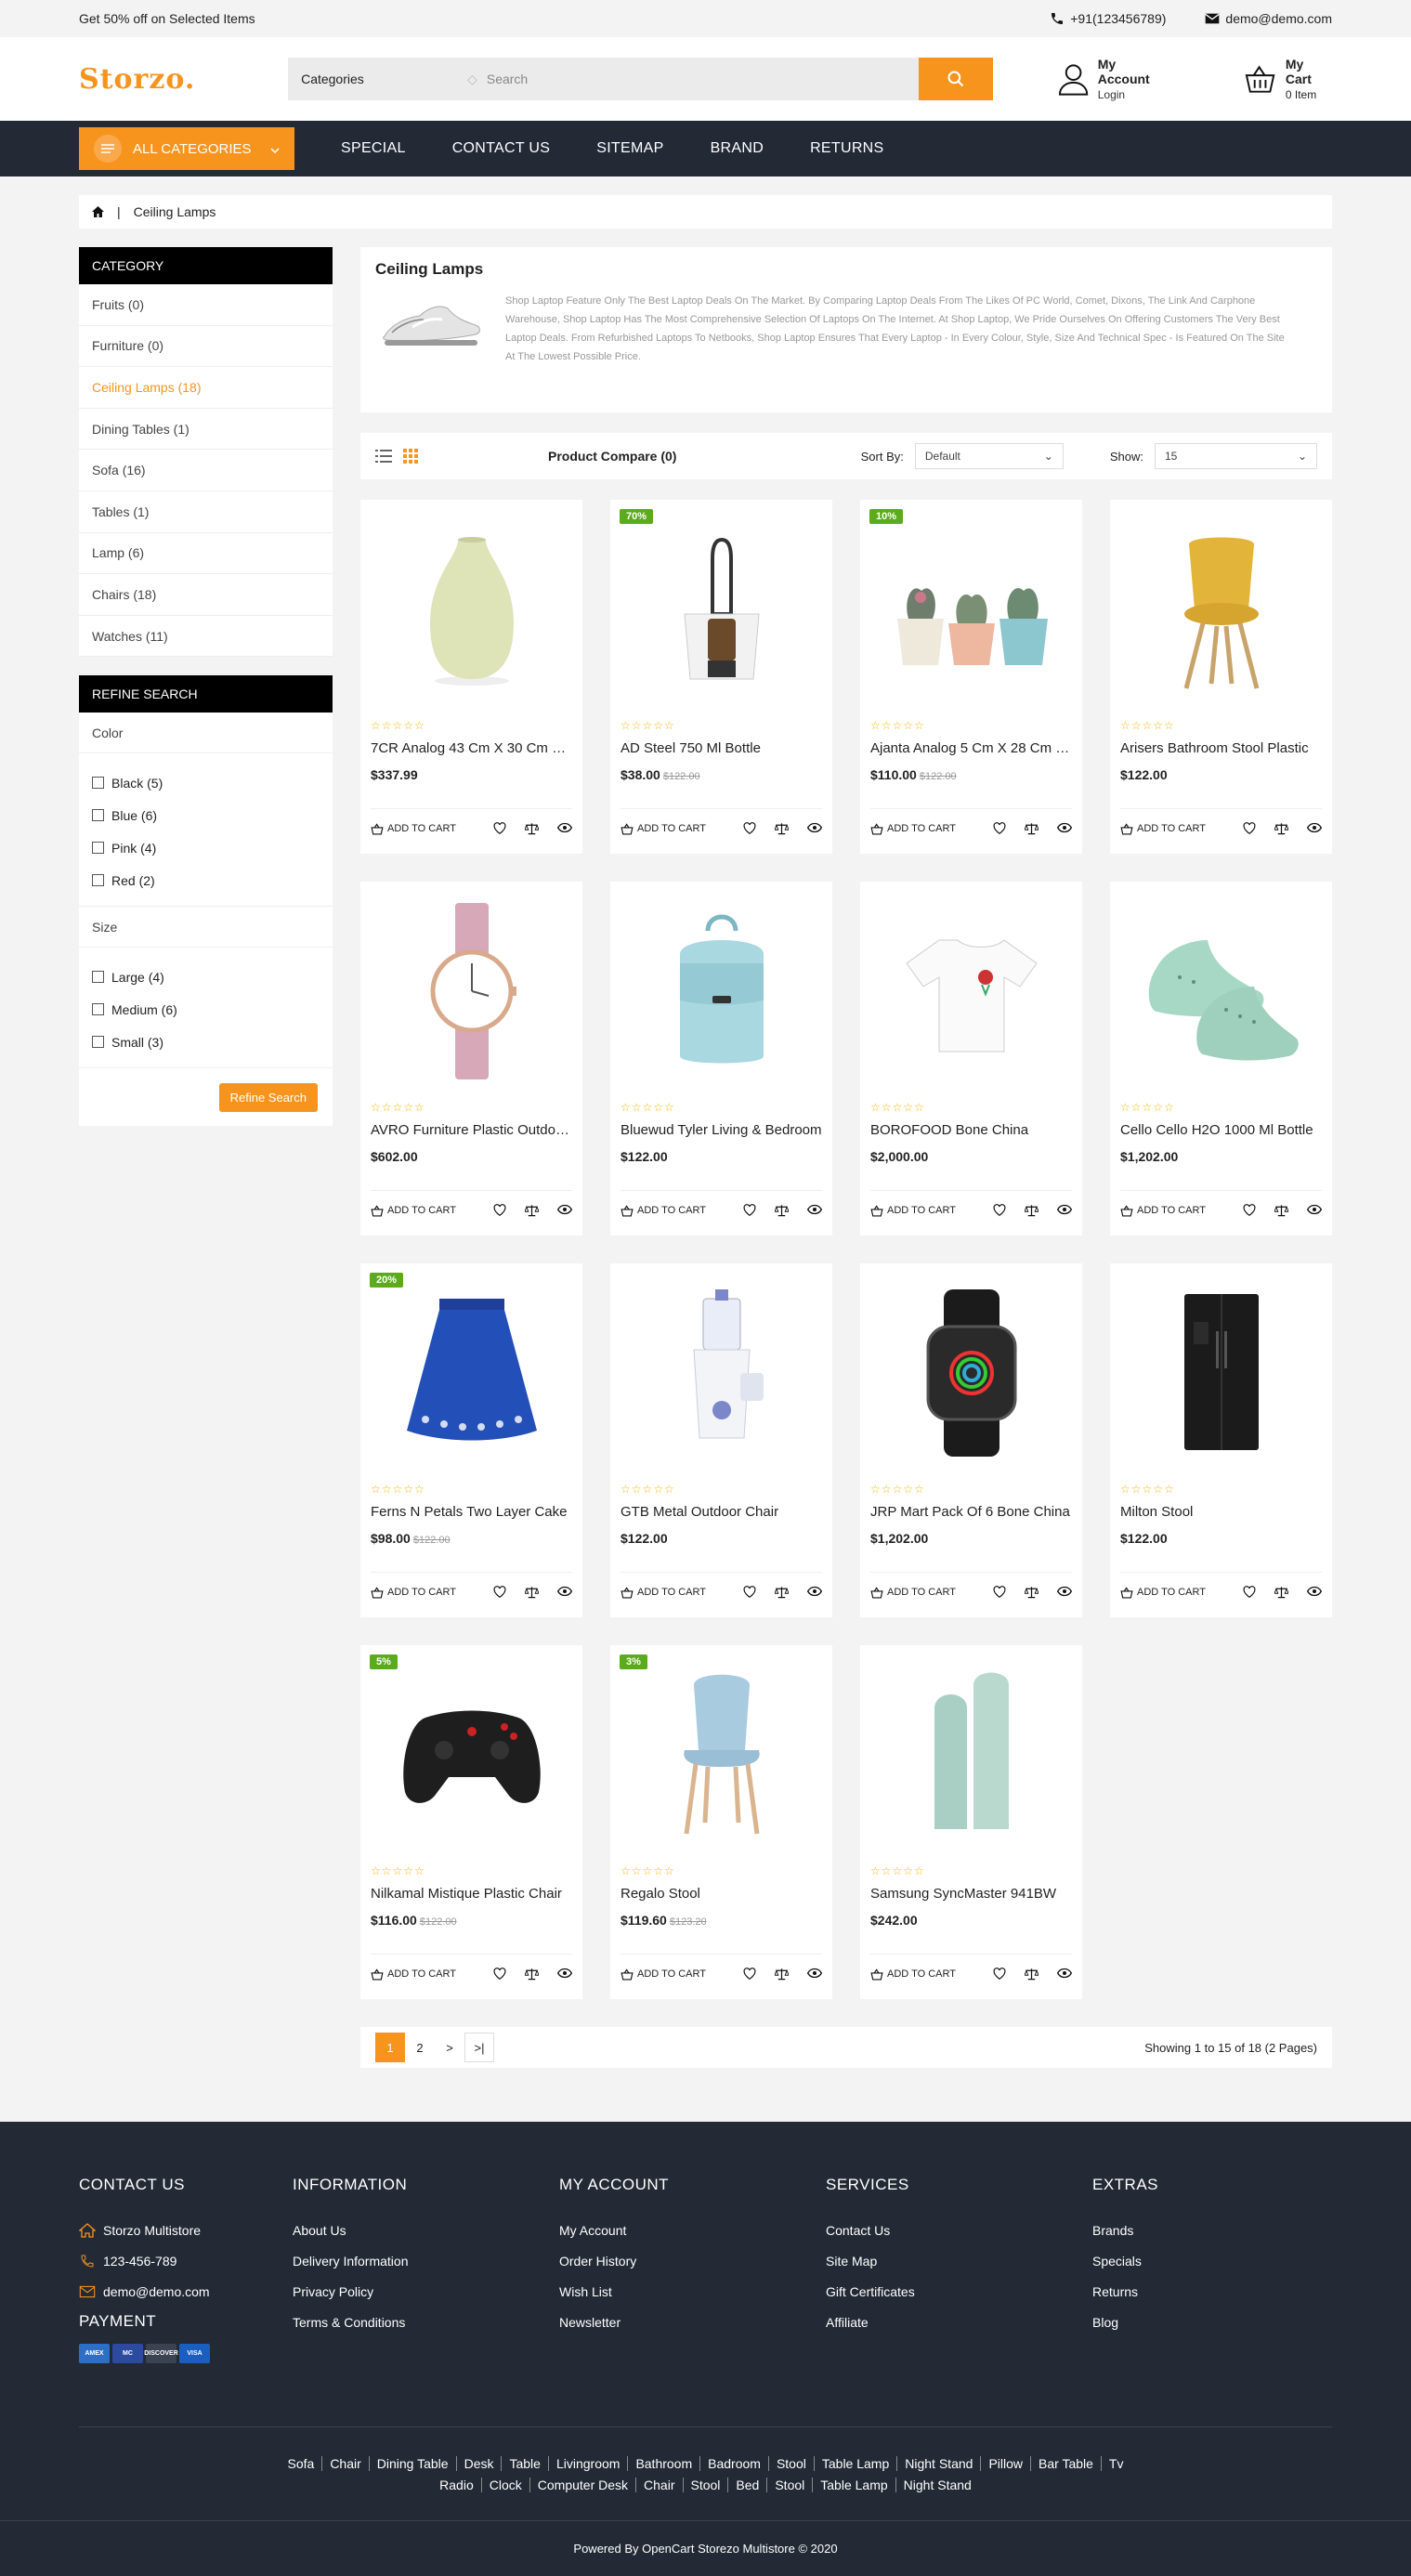 The height and width of the screenshot is (2576, 1411). What do you see at coordinates (663, 2464) in the screenshot?
I see `footer-tag-link: Bathroom` at bounding box center [663, 2464].